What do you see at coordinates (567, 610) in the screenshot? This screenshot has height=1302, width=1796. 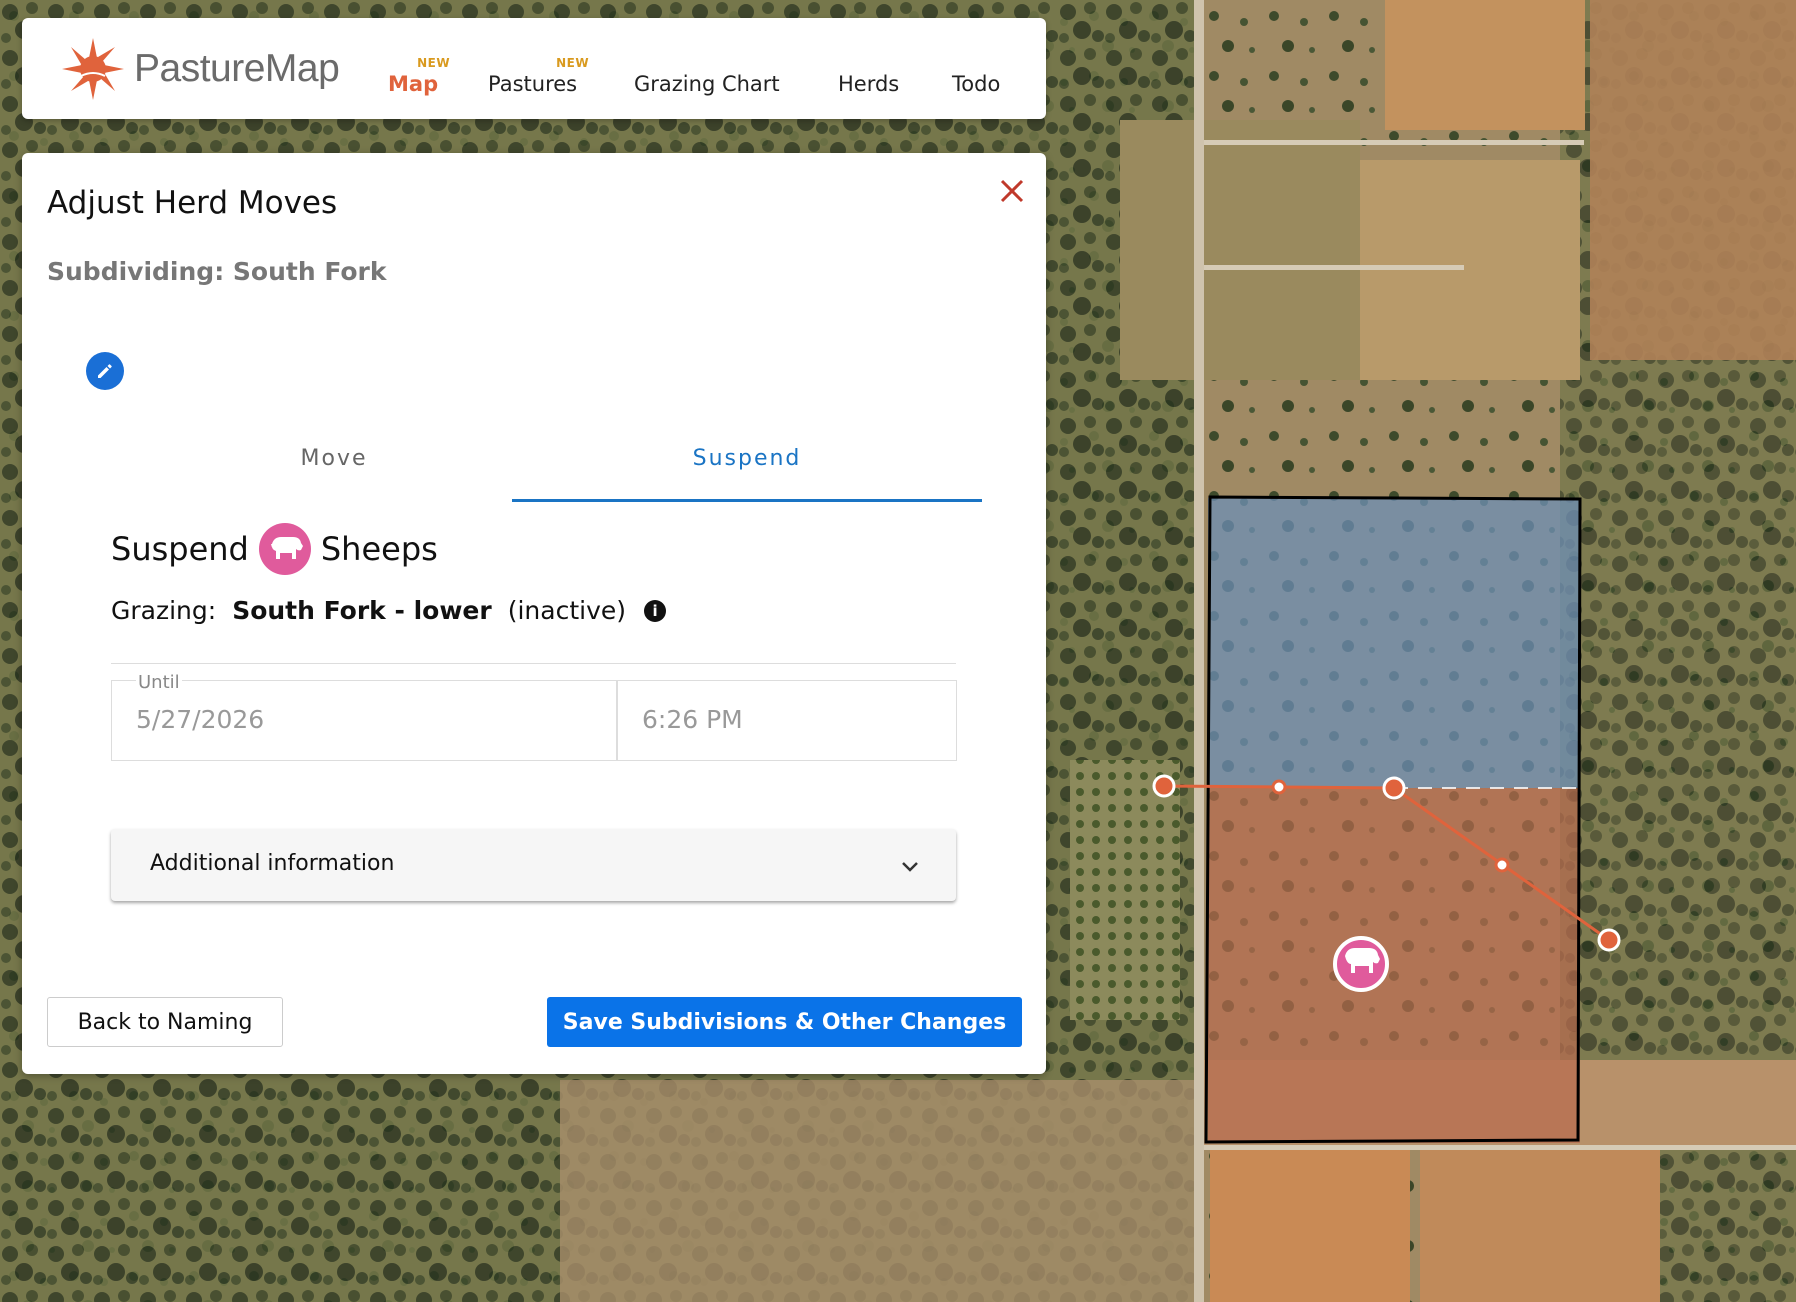 I see `grazing-status: (inactive)` at bounding box center [567, 610].